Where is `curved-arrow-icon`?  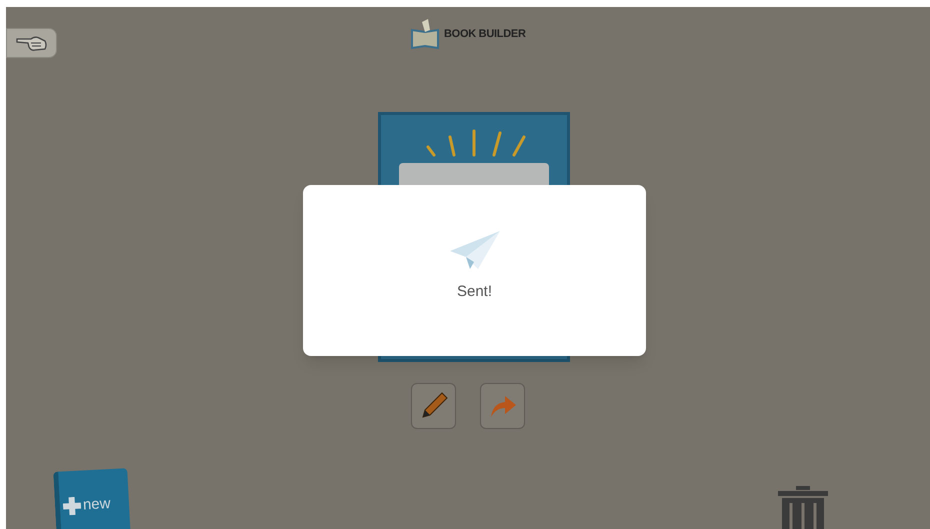
curved-arrow-icon is located at coordinates (502, 406).